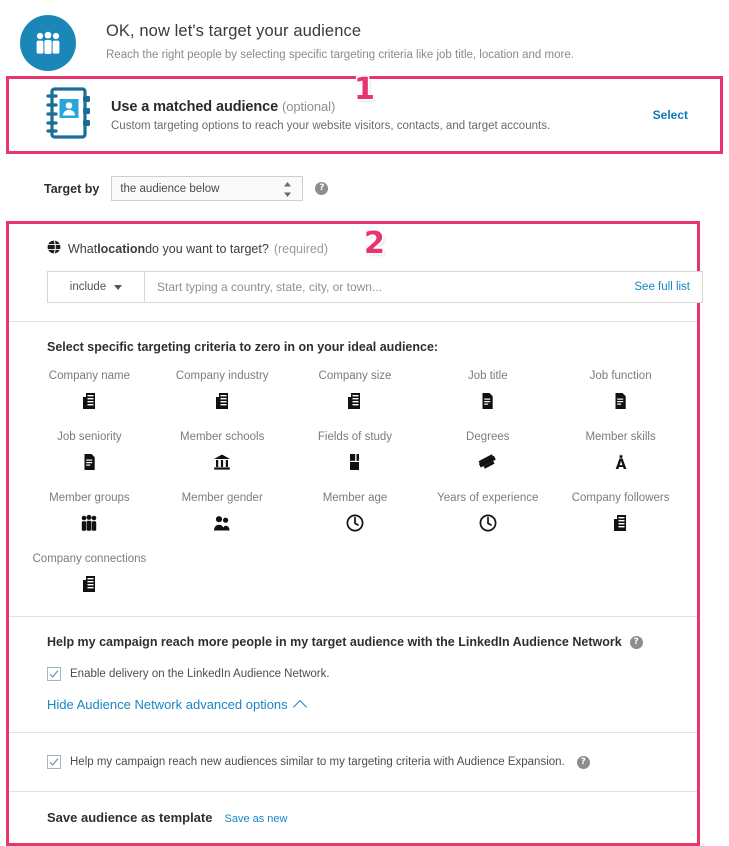 The width and height of the screenshot is (729, 846). Describe the element at coordinates (300, 248) in the screenshot. I see `location-required-label: (required)` at that location.